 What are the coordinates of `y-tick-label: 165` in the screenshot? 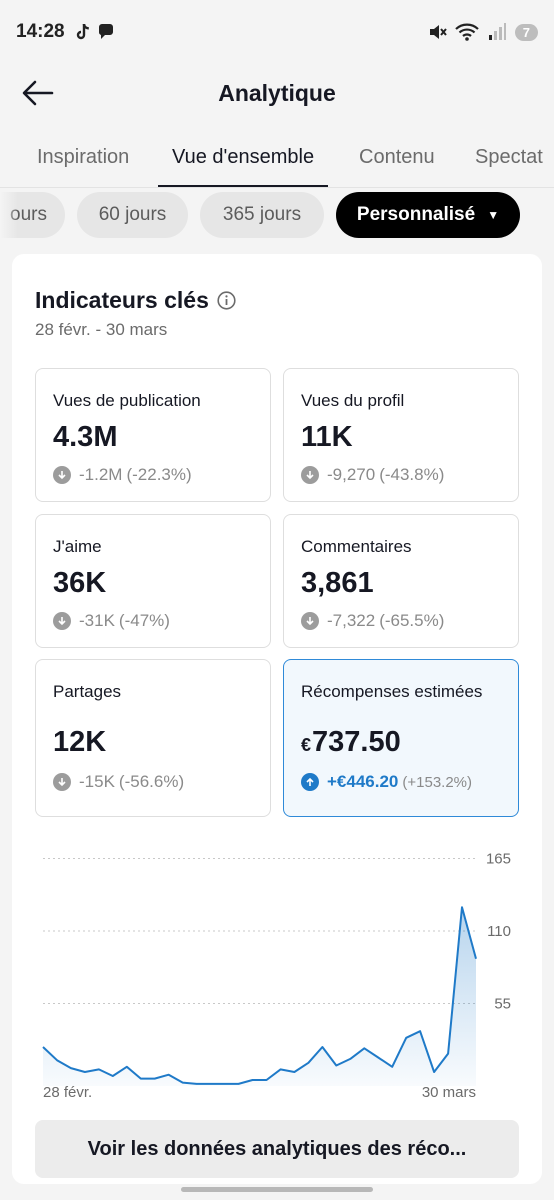 It's located at (498, 858).